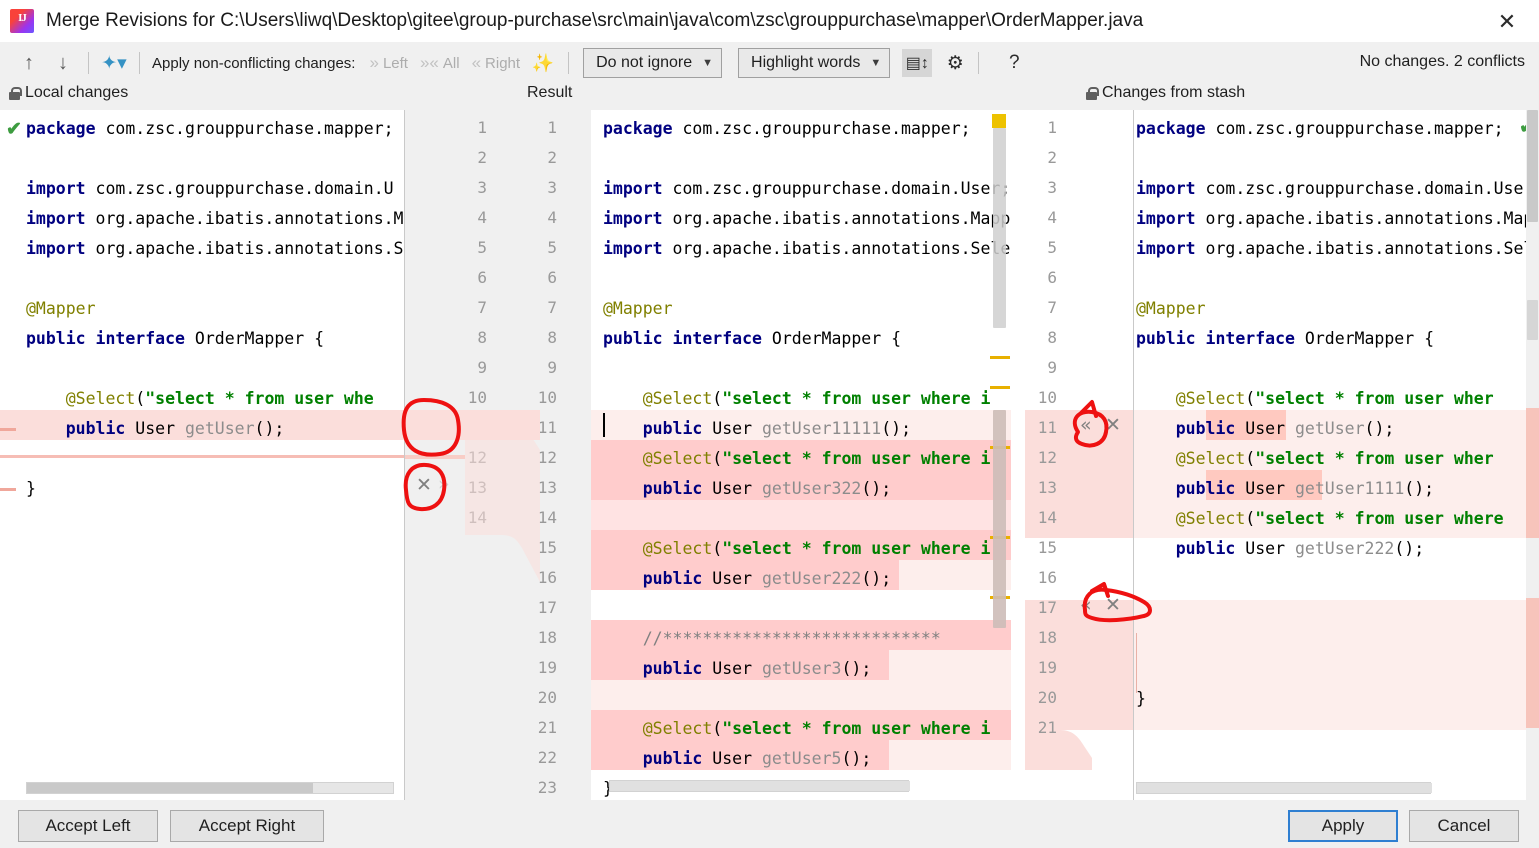 The image size is (1539, 848). What do you see at coordinates (1335, 218) in the screenshot?
I see `right-code-line: import org.apache.ibatis.annotations.Map` at bounding box center [1335, 218].